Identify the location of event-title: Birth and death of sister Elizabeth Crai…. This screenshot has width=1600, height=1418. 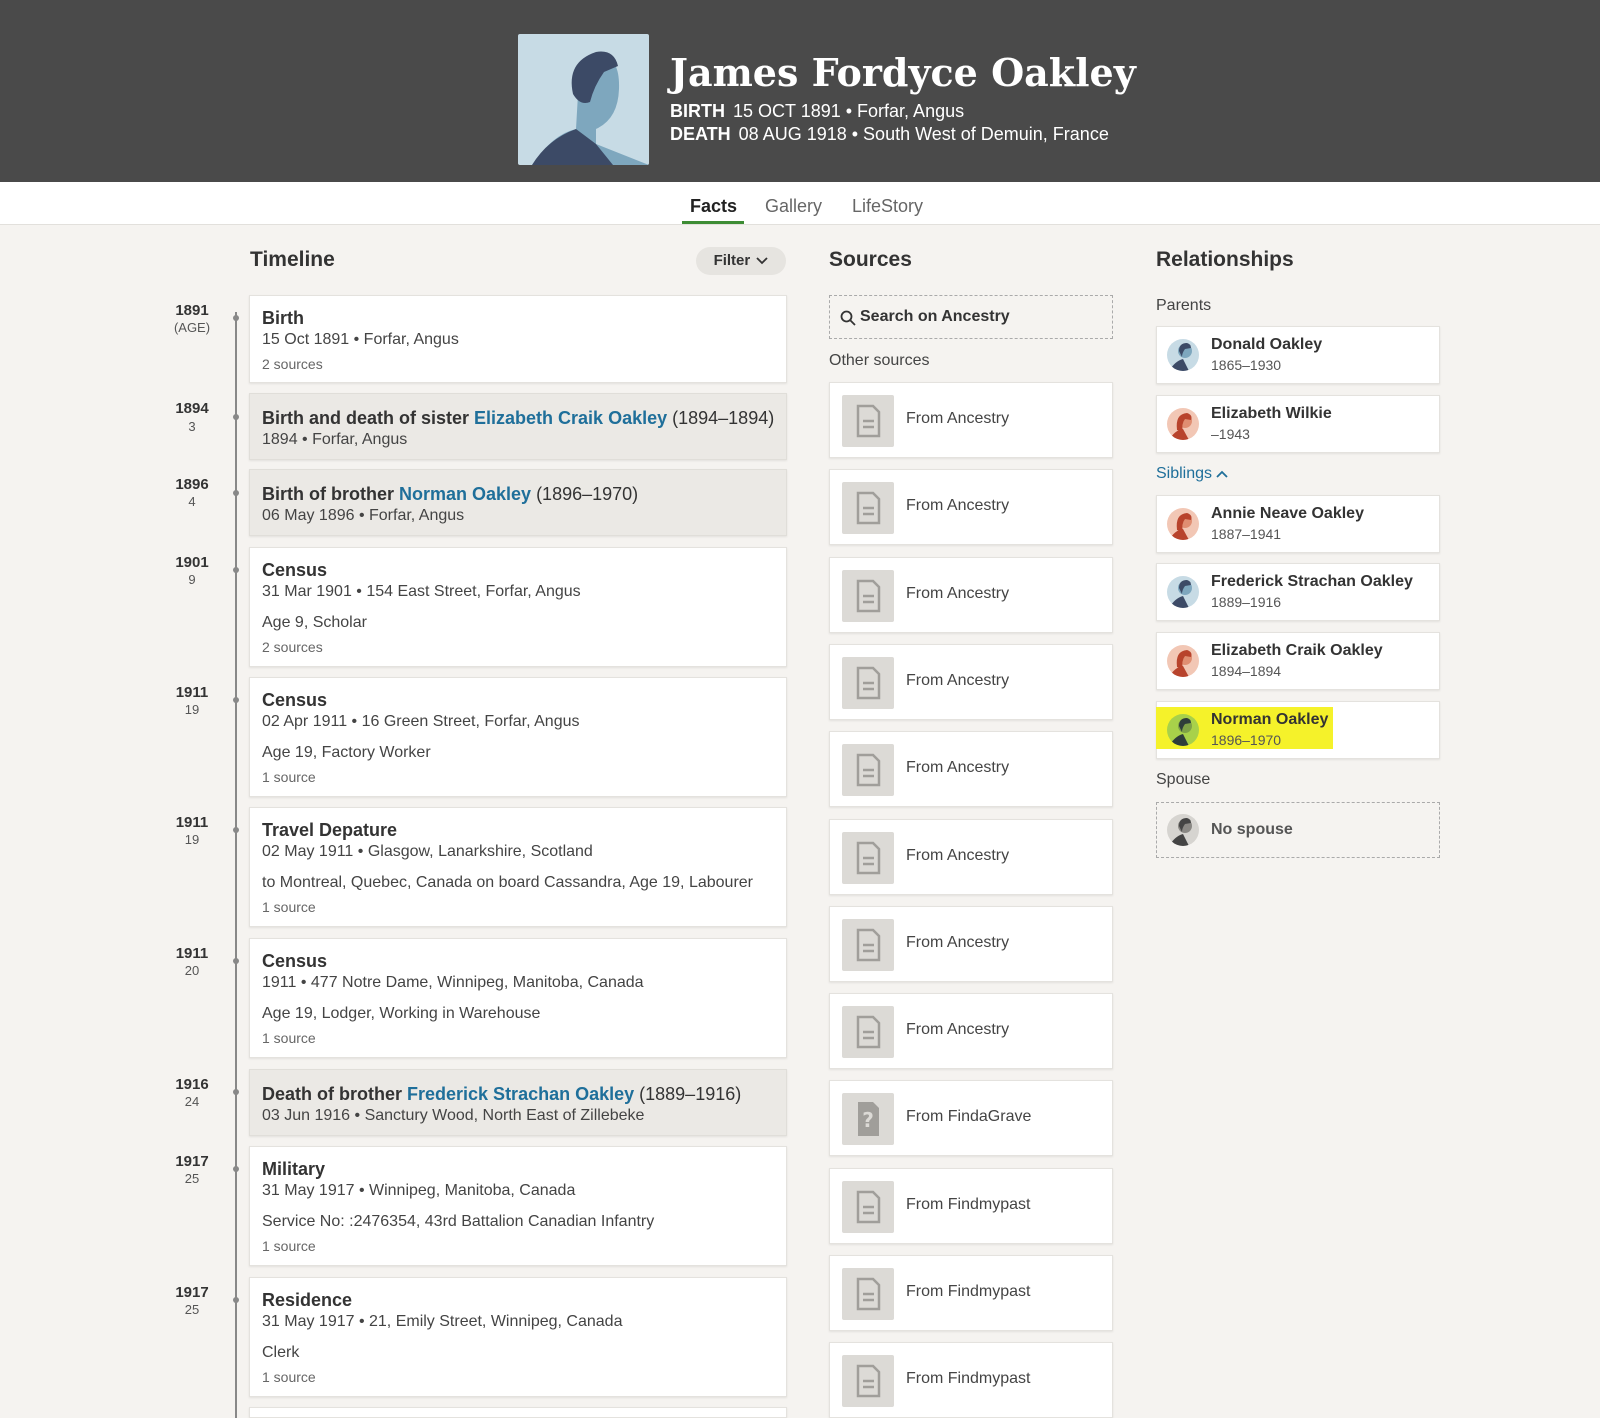
(518, 418).